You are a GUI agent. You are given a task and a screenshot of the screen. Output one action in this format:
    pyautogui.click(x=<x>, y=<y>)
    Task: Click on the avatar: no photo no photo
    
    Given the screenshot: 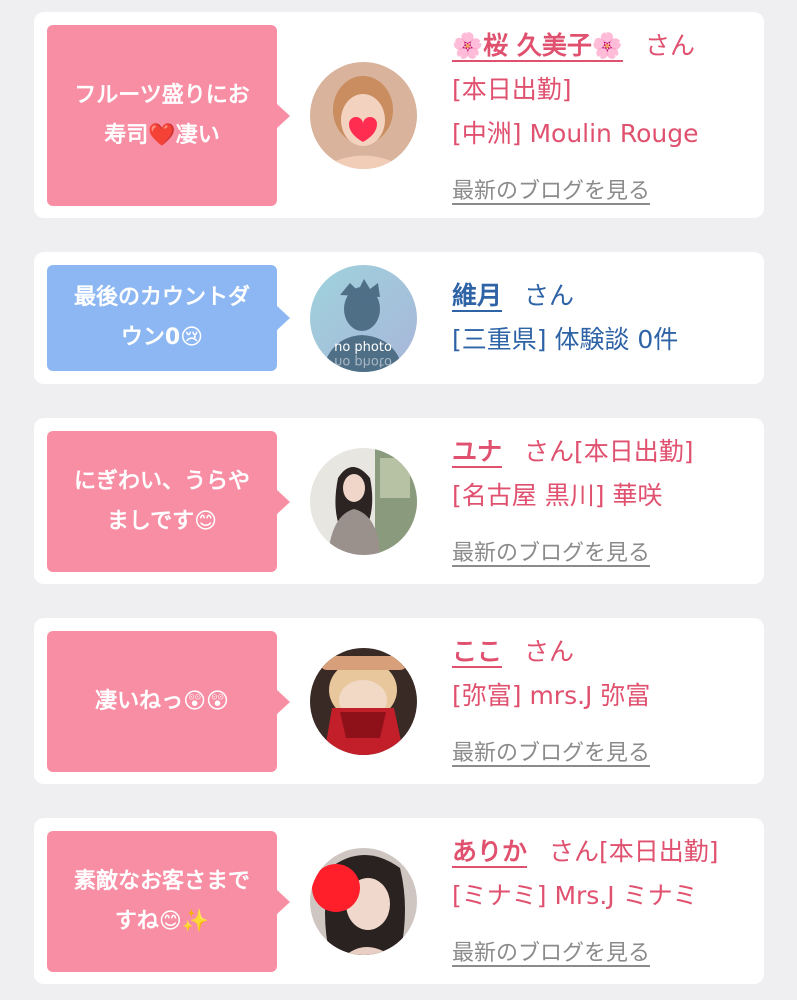 What is the action you would take?
    pyautogui.click(x=363, y=318)
    